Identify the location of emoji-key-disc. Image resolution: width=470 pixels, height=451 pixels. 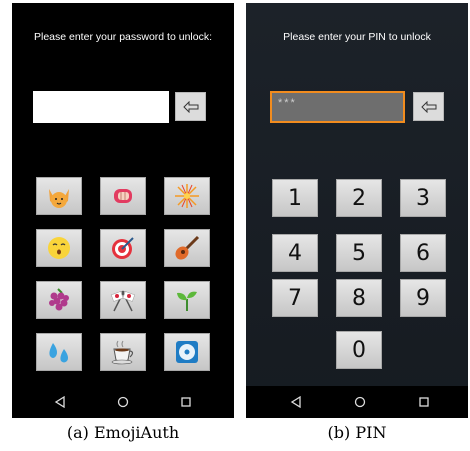
(187, 352).